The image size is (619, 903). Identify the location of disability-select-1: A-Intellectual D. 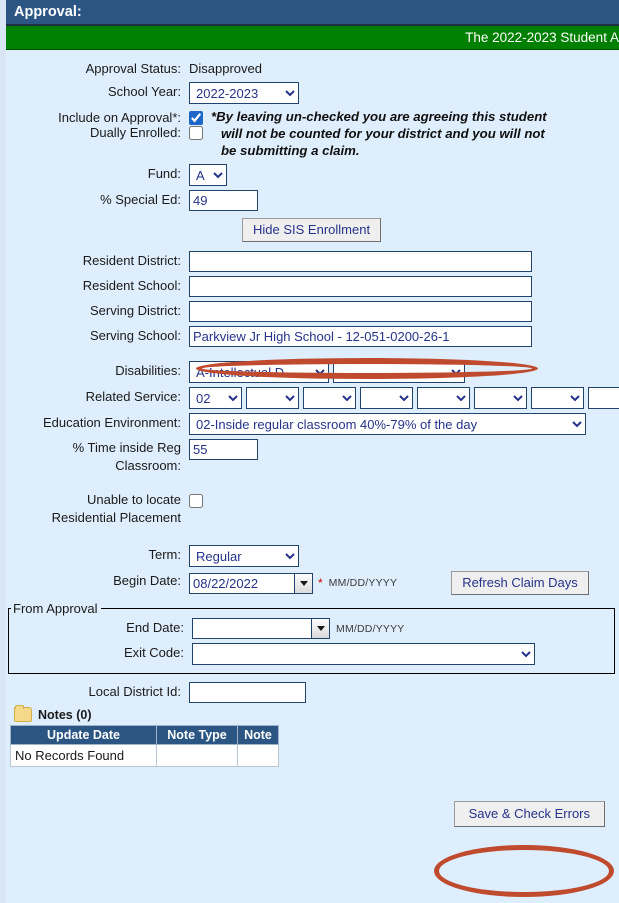
(259, 372).